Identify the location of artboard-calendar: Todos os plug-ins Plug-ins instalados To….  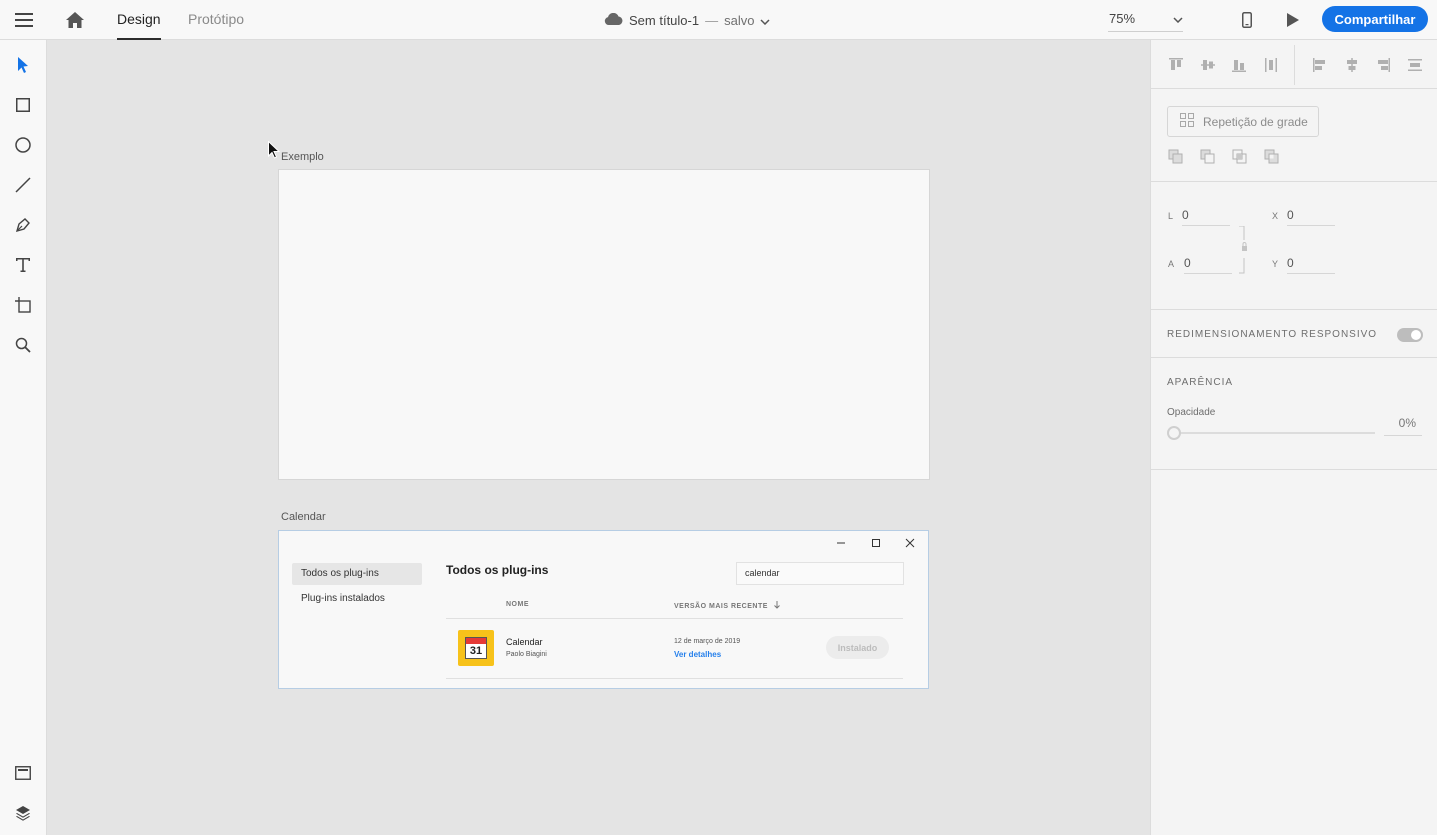
(603, 609).